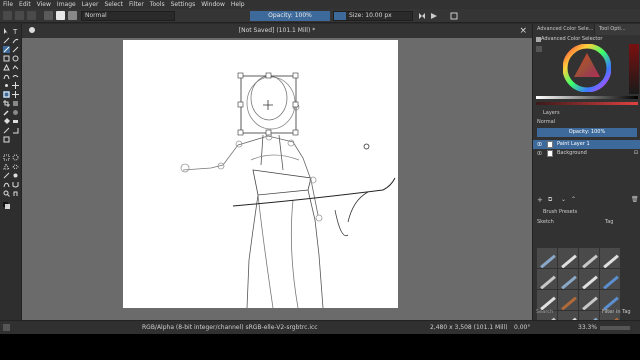  Describe the element at coordinates (6, 166) in the screenshot. I see `polygonal-selection-icon` at that location.